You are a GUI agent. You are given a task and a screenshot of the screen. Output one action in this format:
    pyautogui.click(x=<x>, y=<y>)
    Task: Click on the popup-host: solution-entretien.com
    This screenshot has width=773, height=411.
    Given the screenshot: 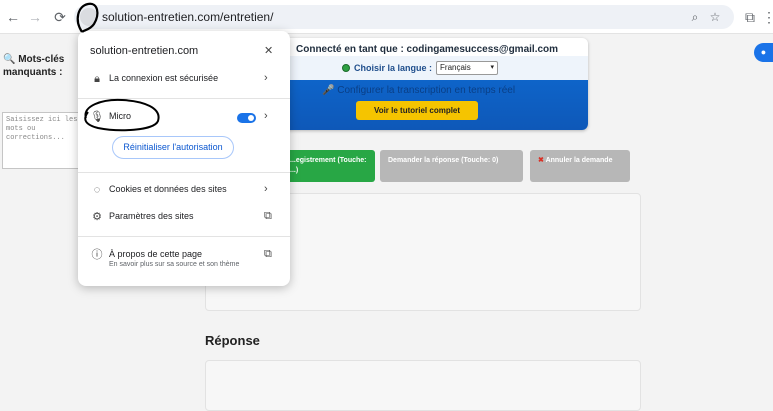 What is the action you would take?
    pyautogui.click(x=144, y=51)
    